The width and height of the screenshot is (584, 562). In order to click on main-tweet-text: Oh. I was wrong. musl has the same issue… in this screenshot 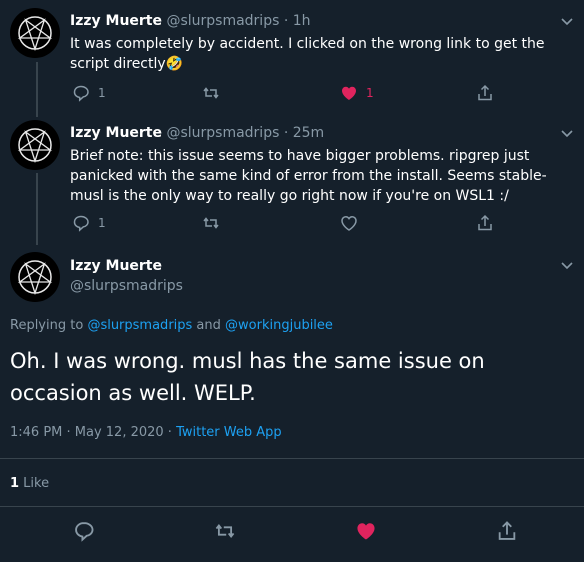, I will do `click(247, 377)`.